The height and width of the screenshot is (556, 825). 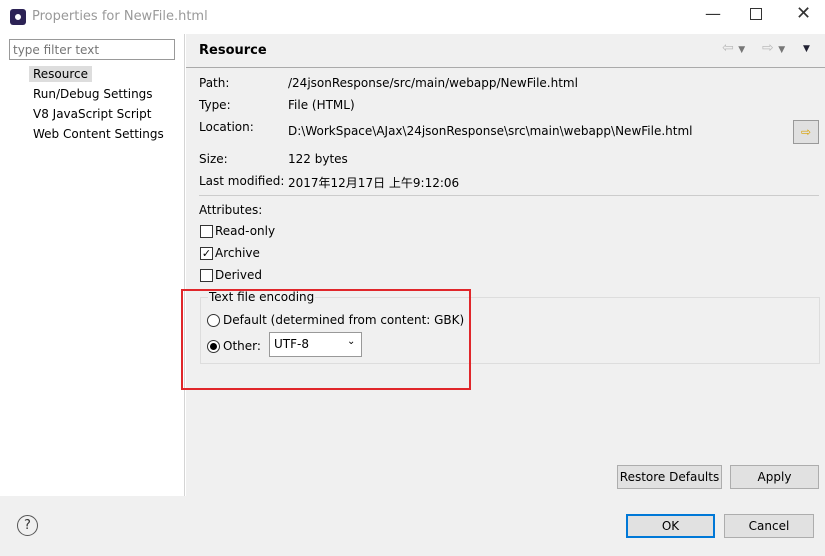 I want to click on minimize-button: —, so click(x=713, y=13).